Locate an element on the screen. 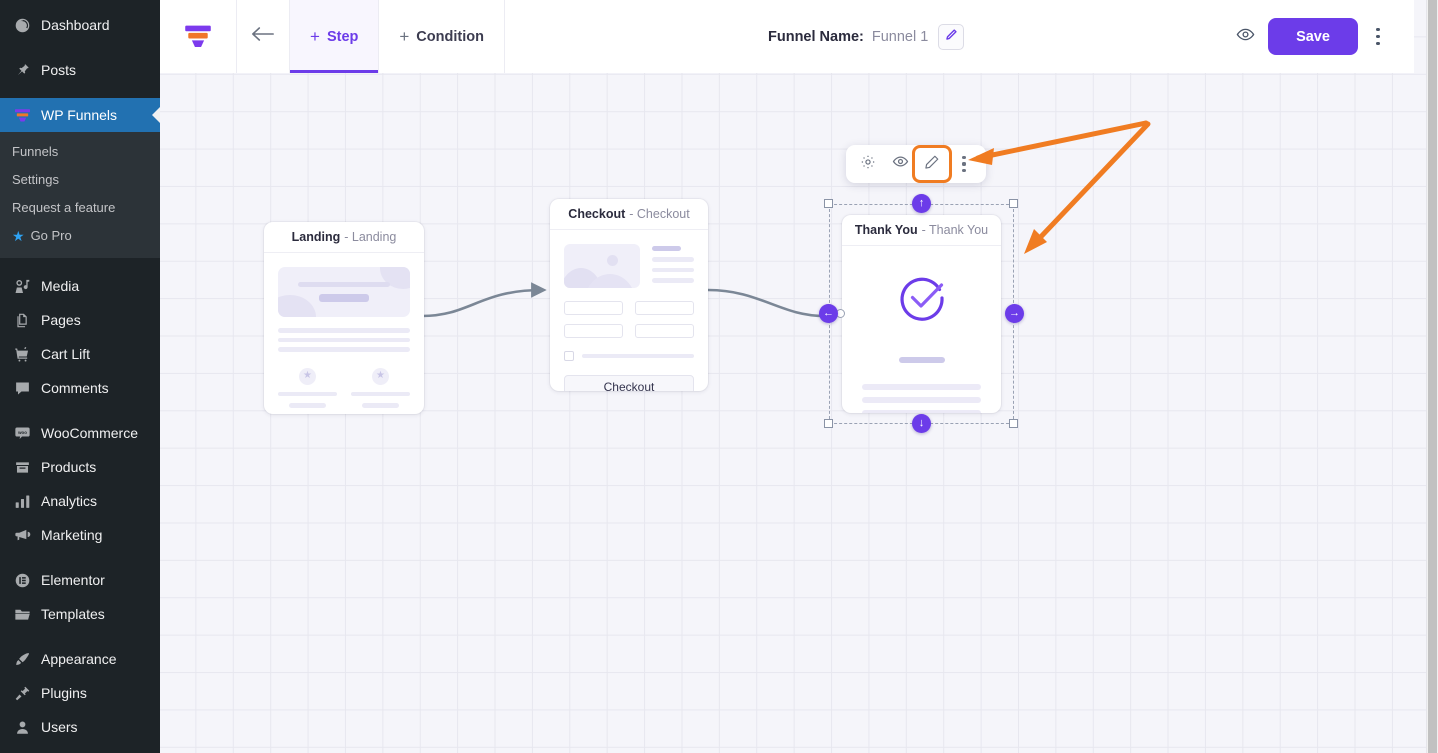 The image size is (1438, 753). node-subtitle: - Thank You is located at coordinates (955, 230).